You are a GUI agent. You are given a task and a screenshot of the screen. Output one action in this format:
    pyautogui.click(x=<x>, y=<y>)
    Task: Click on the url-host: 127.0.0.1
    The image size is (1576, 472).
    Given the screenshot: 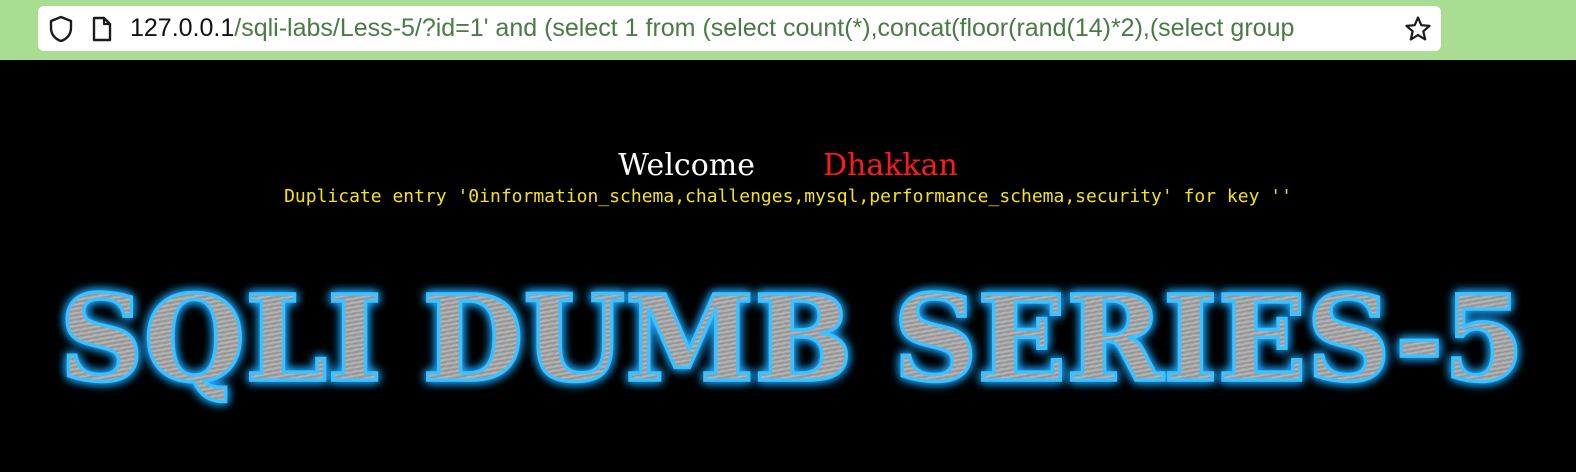 What is the action you would take?
    pyautogui.click(x=182, y=28)
    